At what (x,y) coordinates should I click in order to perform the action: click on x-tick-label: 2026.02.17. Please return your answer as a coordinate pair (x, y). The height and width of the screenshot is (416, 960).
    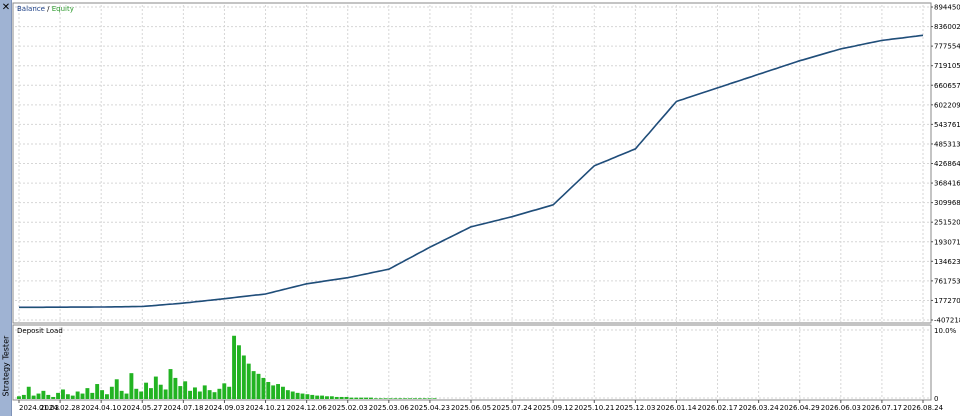
    Looking at the image, I should click on (717, 408).